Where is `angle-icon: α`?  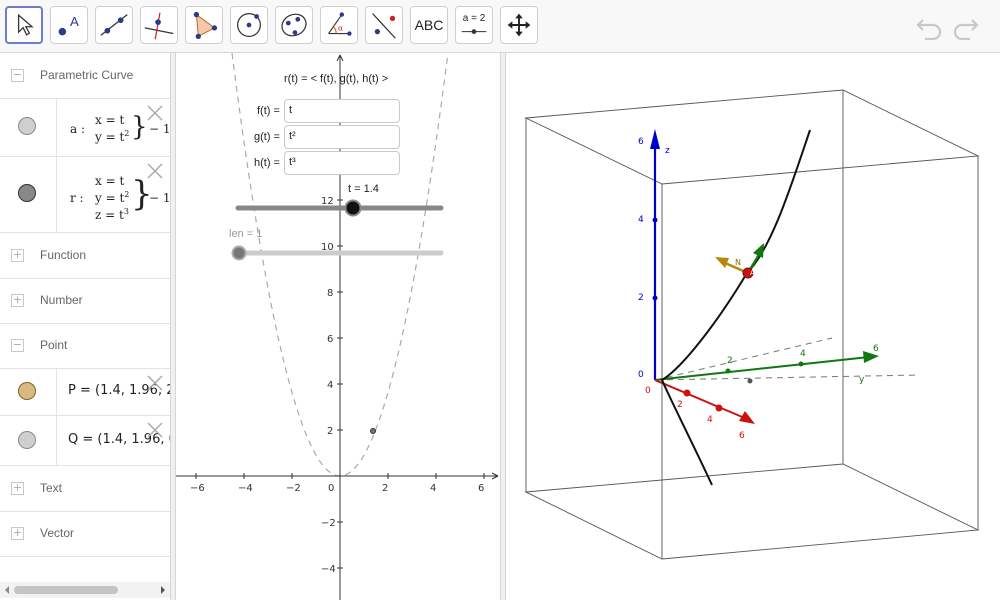
angle-icon: α is located at coordinates (340, 24).